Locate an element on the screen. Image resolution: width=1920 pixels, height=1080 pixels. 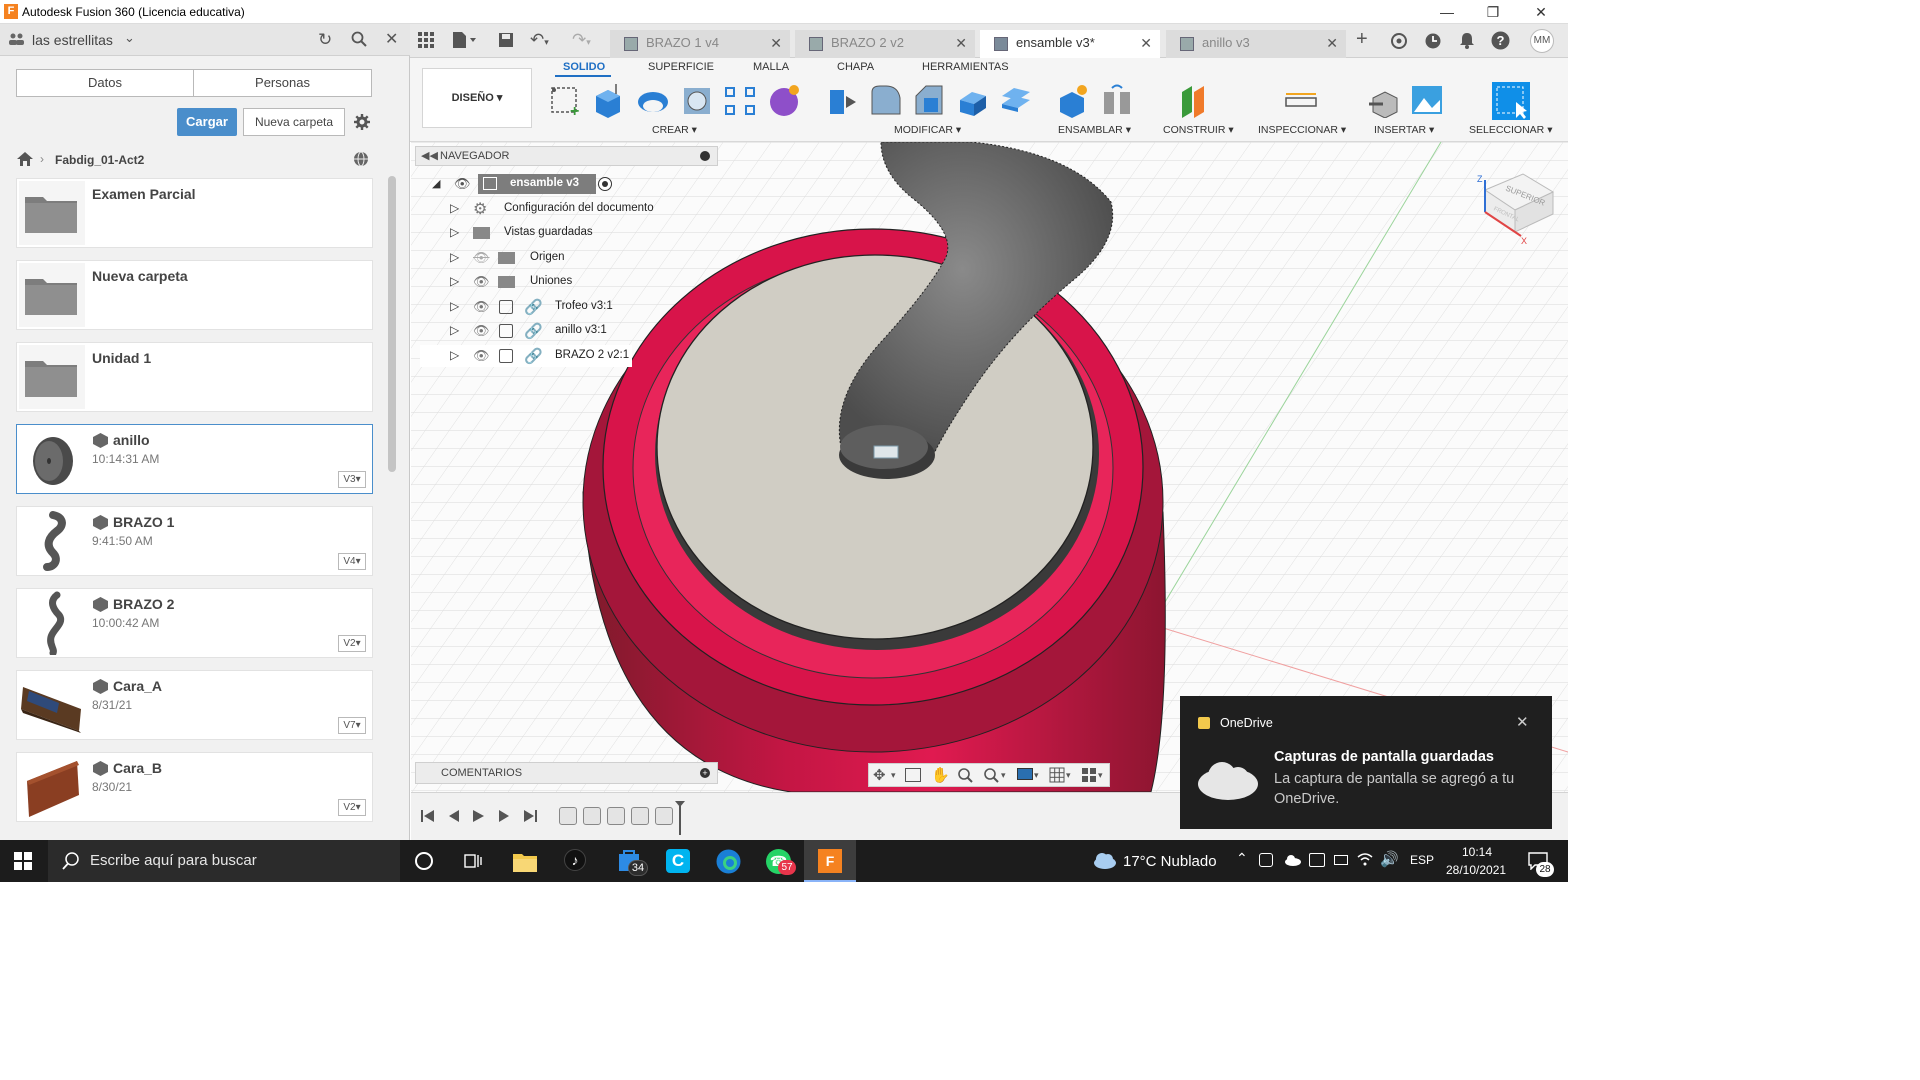
collapse-navigator-icon: ◀◀ is located at coordinates (429, 155).